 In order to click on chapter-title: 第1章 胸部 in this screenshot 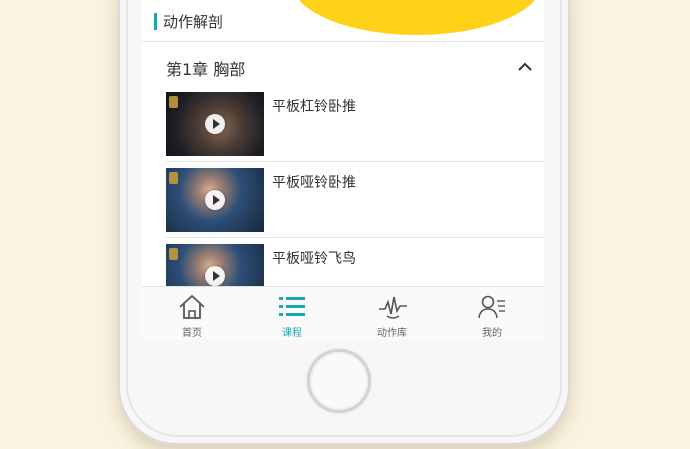, I will do `click(206, 69)`.